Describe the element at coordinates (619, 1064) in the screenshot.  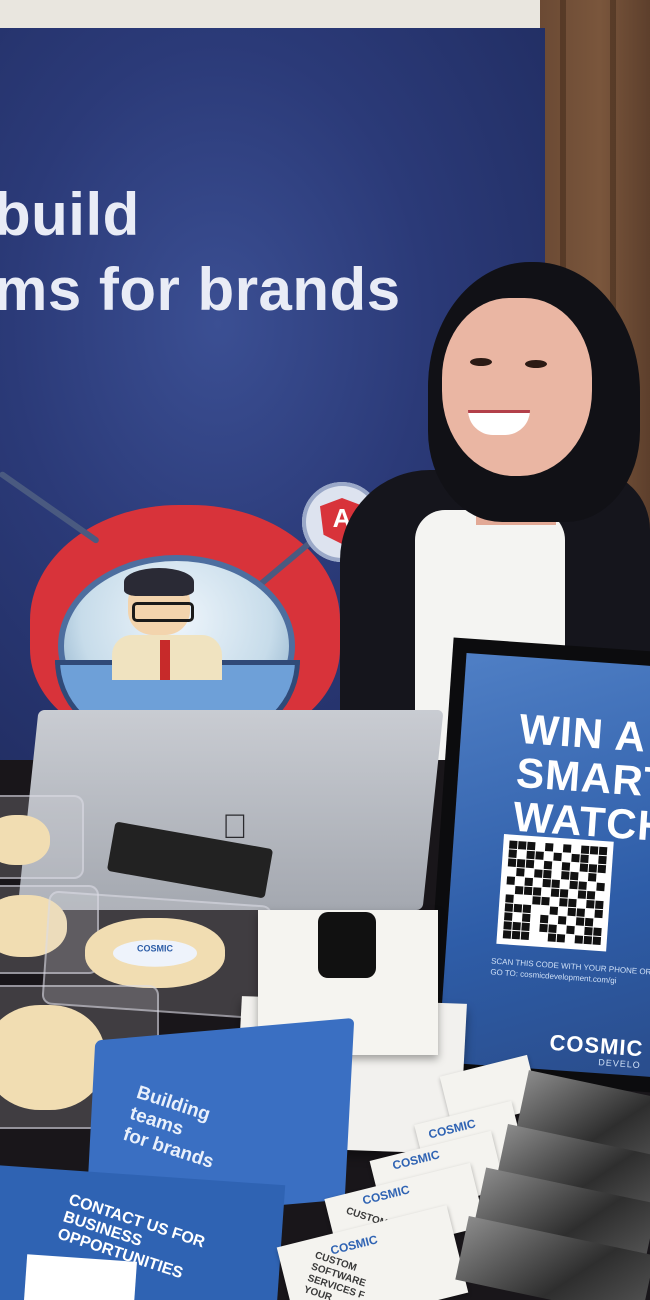
I see `poster-brand-sub: DEVELO` at that location.